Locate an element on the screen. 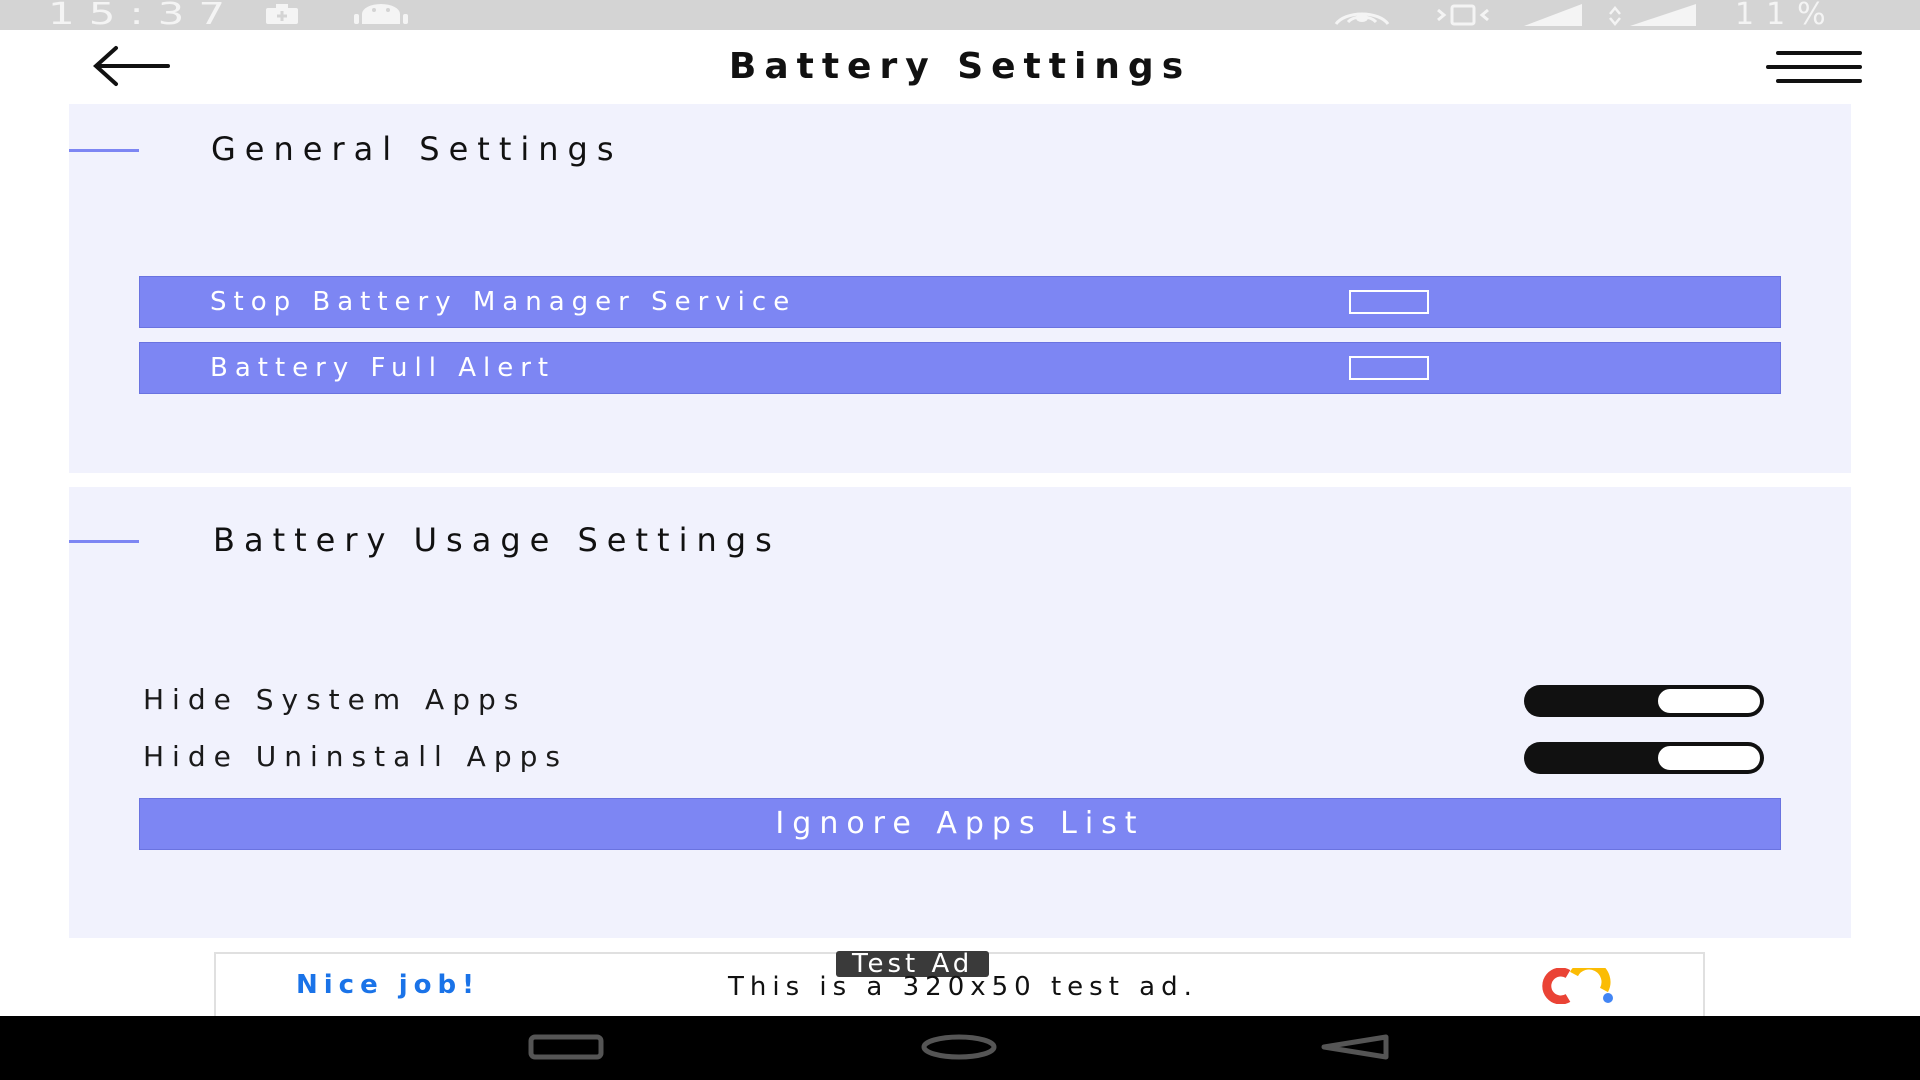 This screenshot has width=1920, height=1080. battery-full-alert-checkbox is located at coordinates (1389, 368).